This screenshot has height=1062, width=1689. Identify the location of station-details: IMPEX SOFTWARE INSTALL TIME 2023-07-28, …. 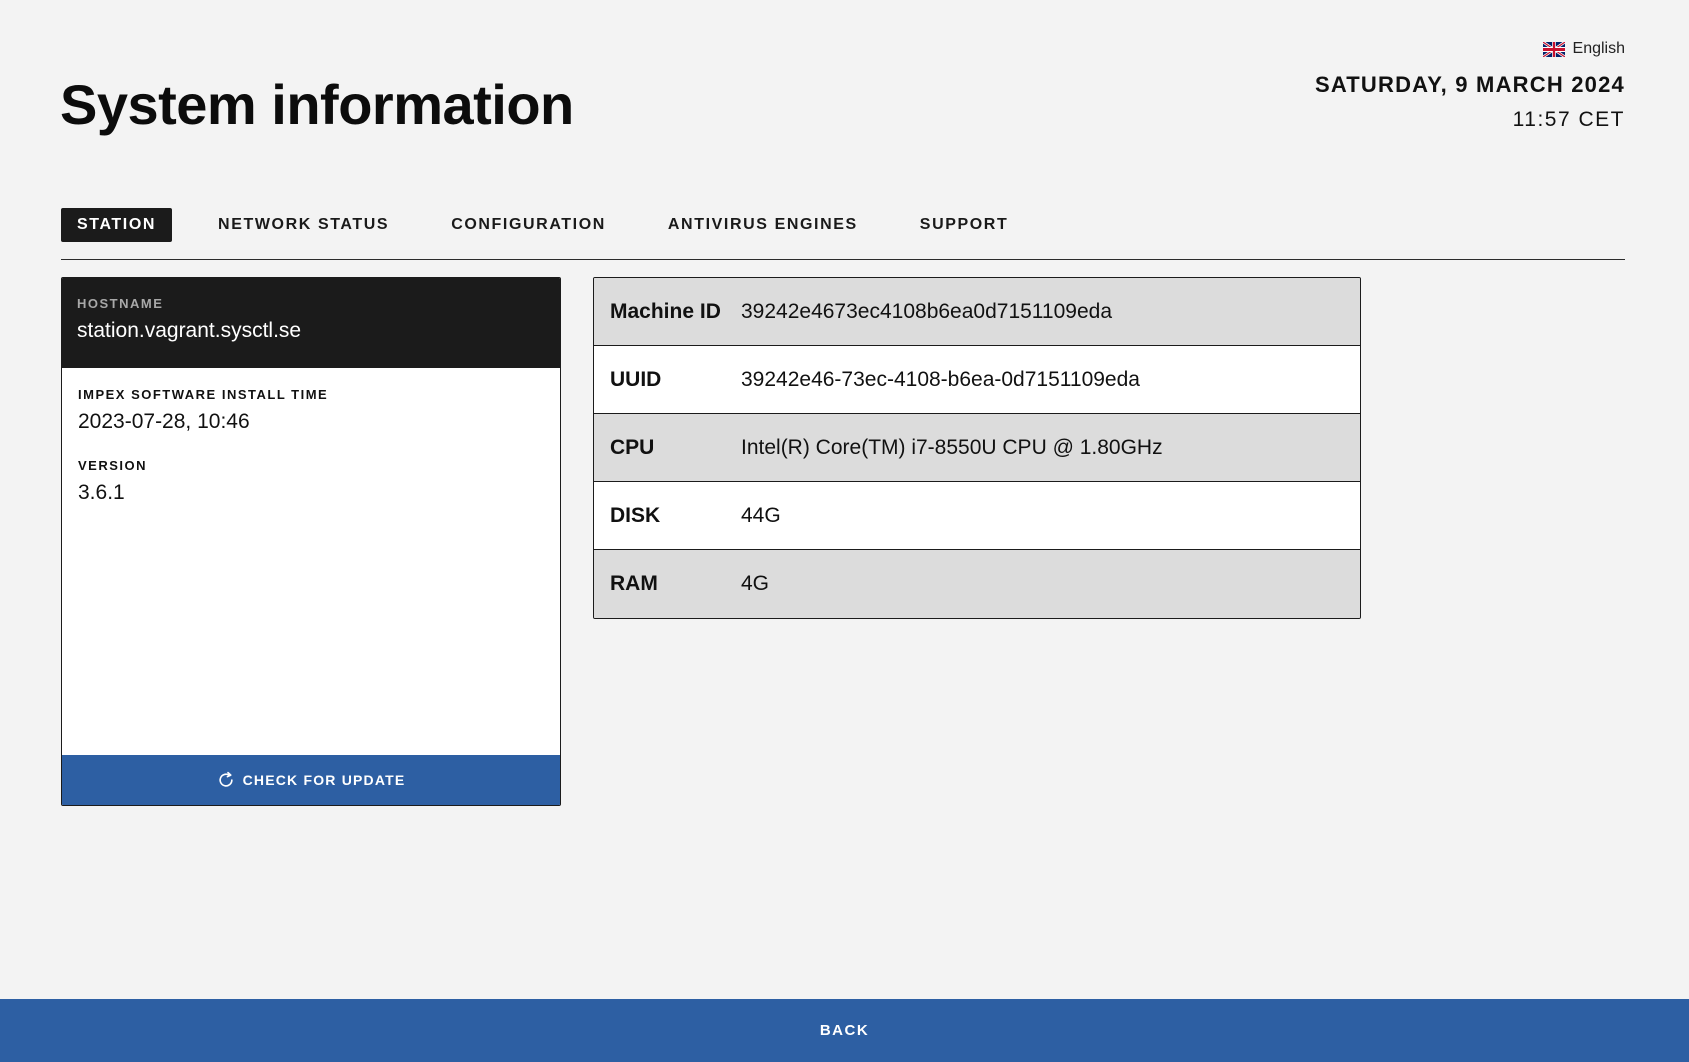
(311, 458).